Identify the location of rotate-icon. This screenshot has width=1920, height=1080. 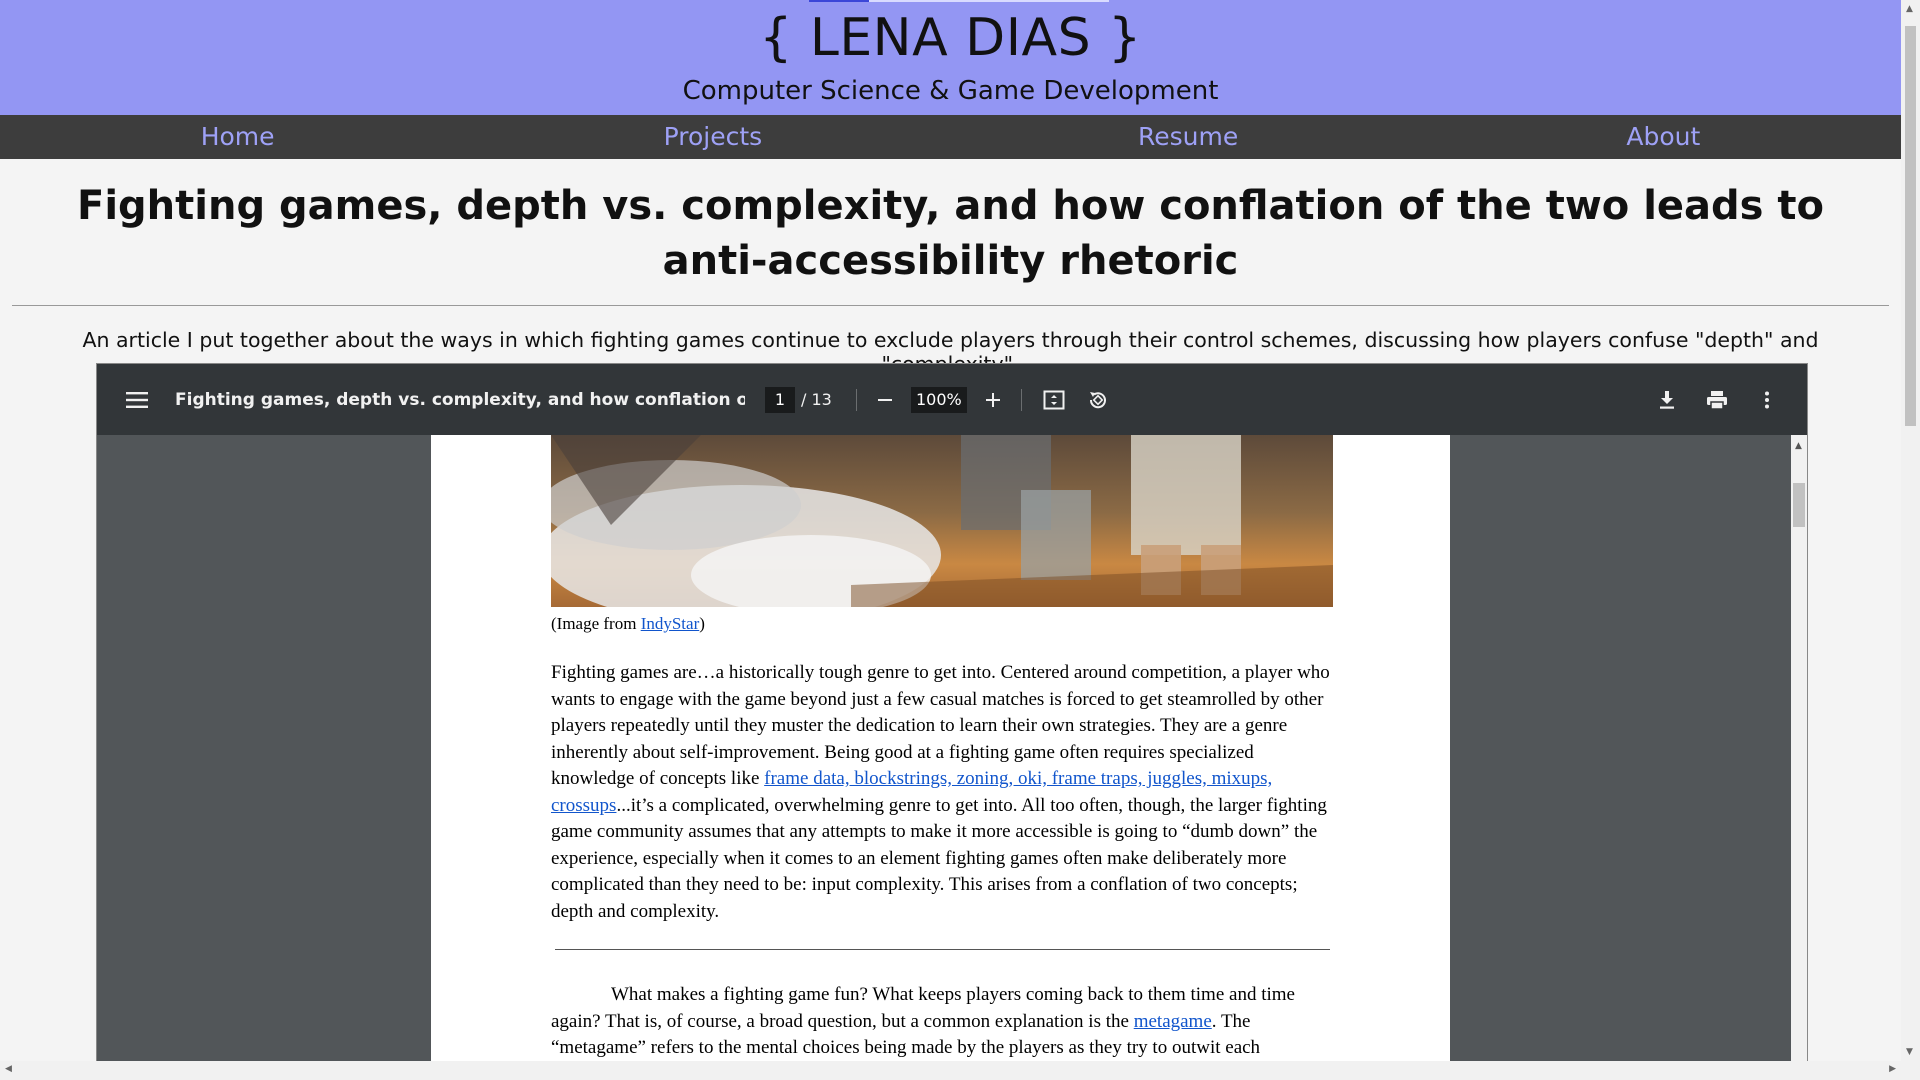
(1098, 400).